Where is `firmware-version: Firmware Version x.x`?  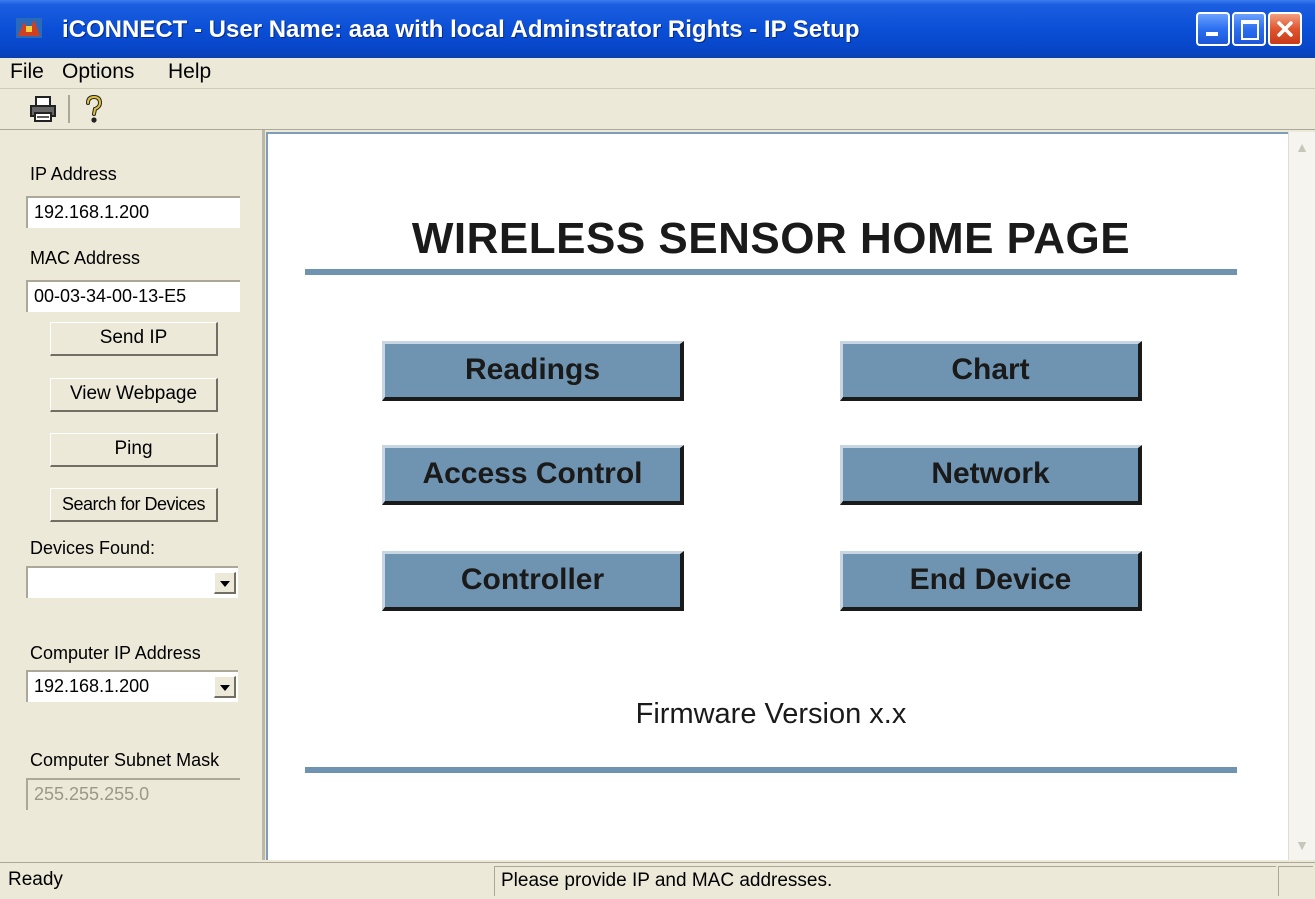
firmware-version: Firmware Version x.x is located at coordinates (771, 714).